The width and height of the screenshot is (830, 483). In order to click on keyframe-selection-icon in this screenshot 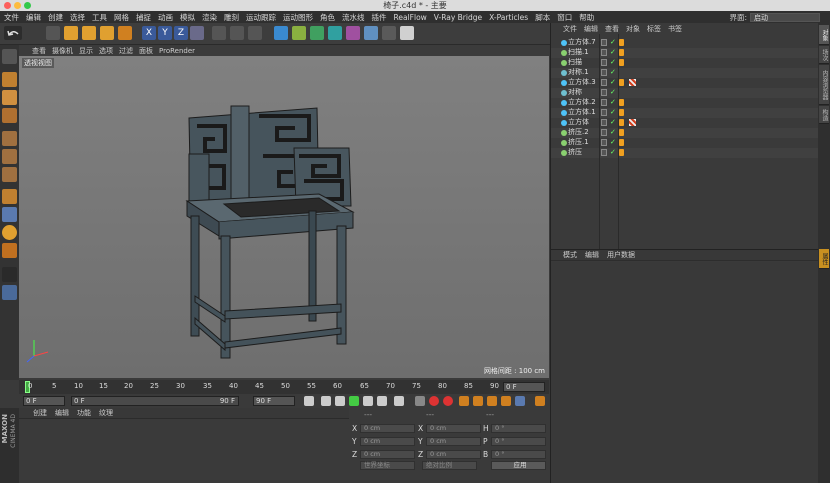, I will do `click(464, 401)`.